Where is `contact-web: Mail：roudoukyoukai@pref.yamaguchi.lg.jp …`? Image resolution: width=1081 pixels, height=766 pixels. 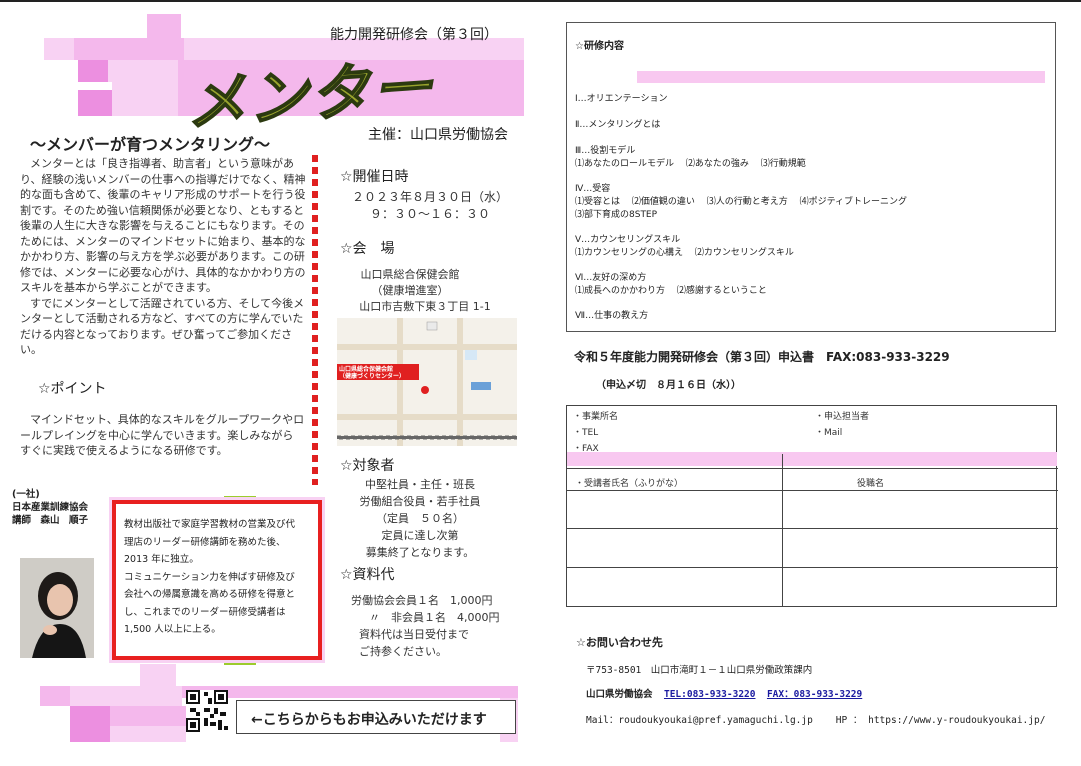 contact-web: Mail：roudoukyoukai@pref.yamaguchi.lg.jp … is located at coordinates (815, 719).